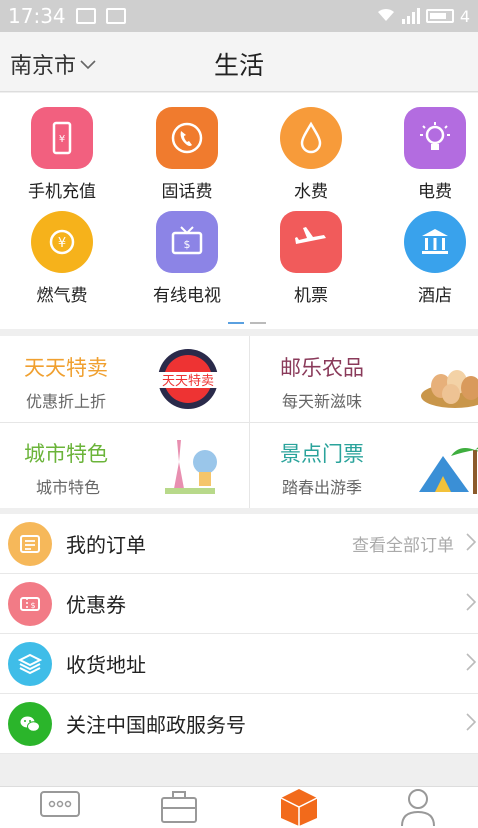 This screenshot has width=478, height=828. What do you see at coordinates (119, 379) in the screenshot?
I see `promo-daily-deals: 天天特卖 优惠折上折 天天特卖` at bounding box center [119, 379].